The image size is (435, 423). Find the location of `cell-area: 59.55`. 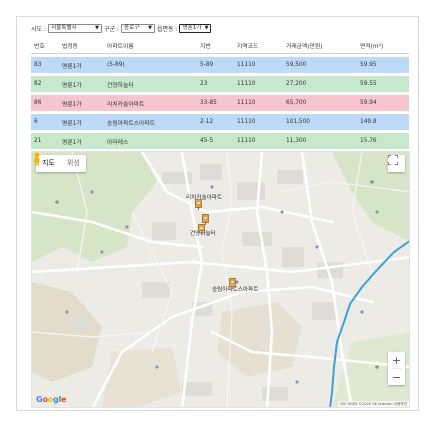

cell-area: 59.55 is located at coordinates (368, 84).